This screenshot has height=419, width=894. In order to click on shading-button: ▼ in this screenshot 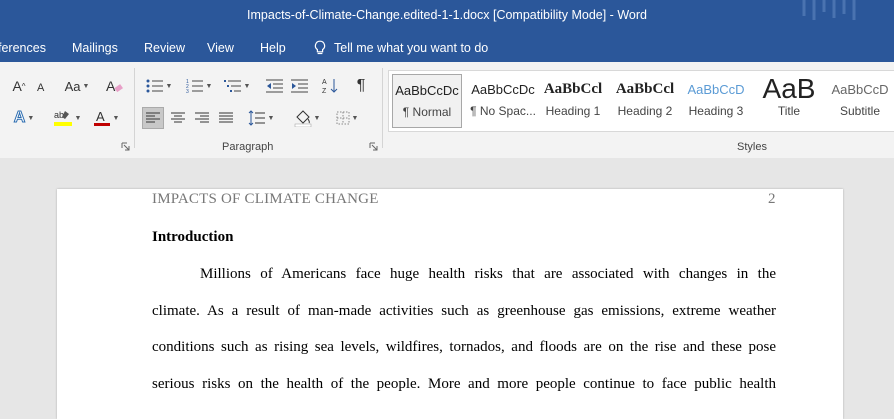, I will do `click(307, 118)`.